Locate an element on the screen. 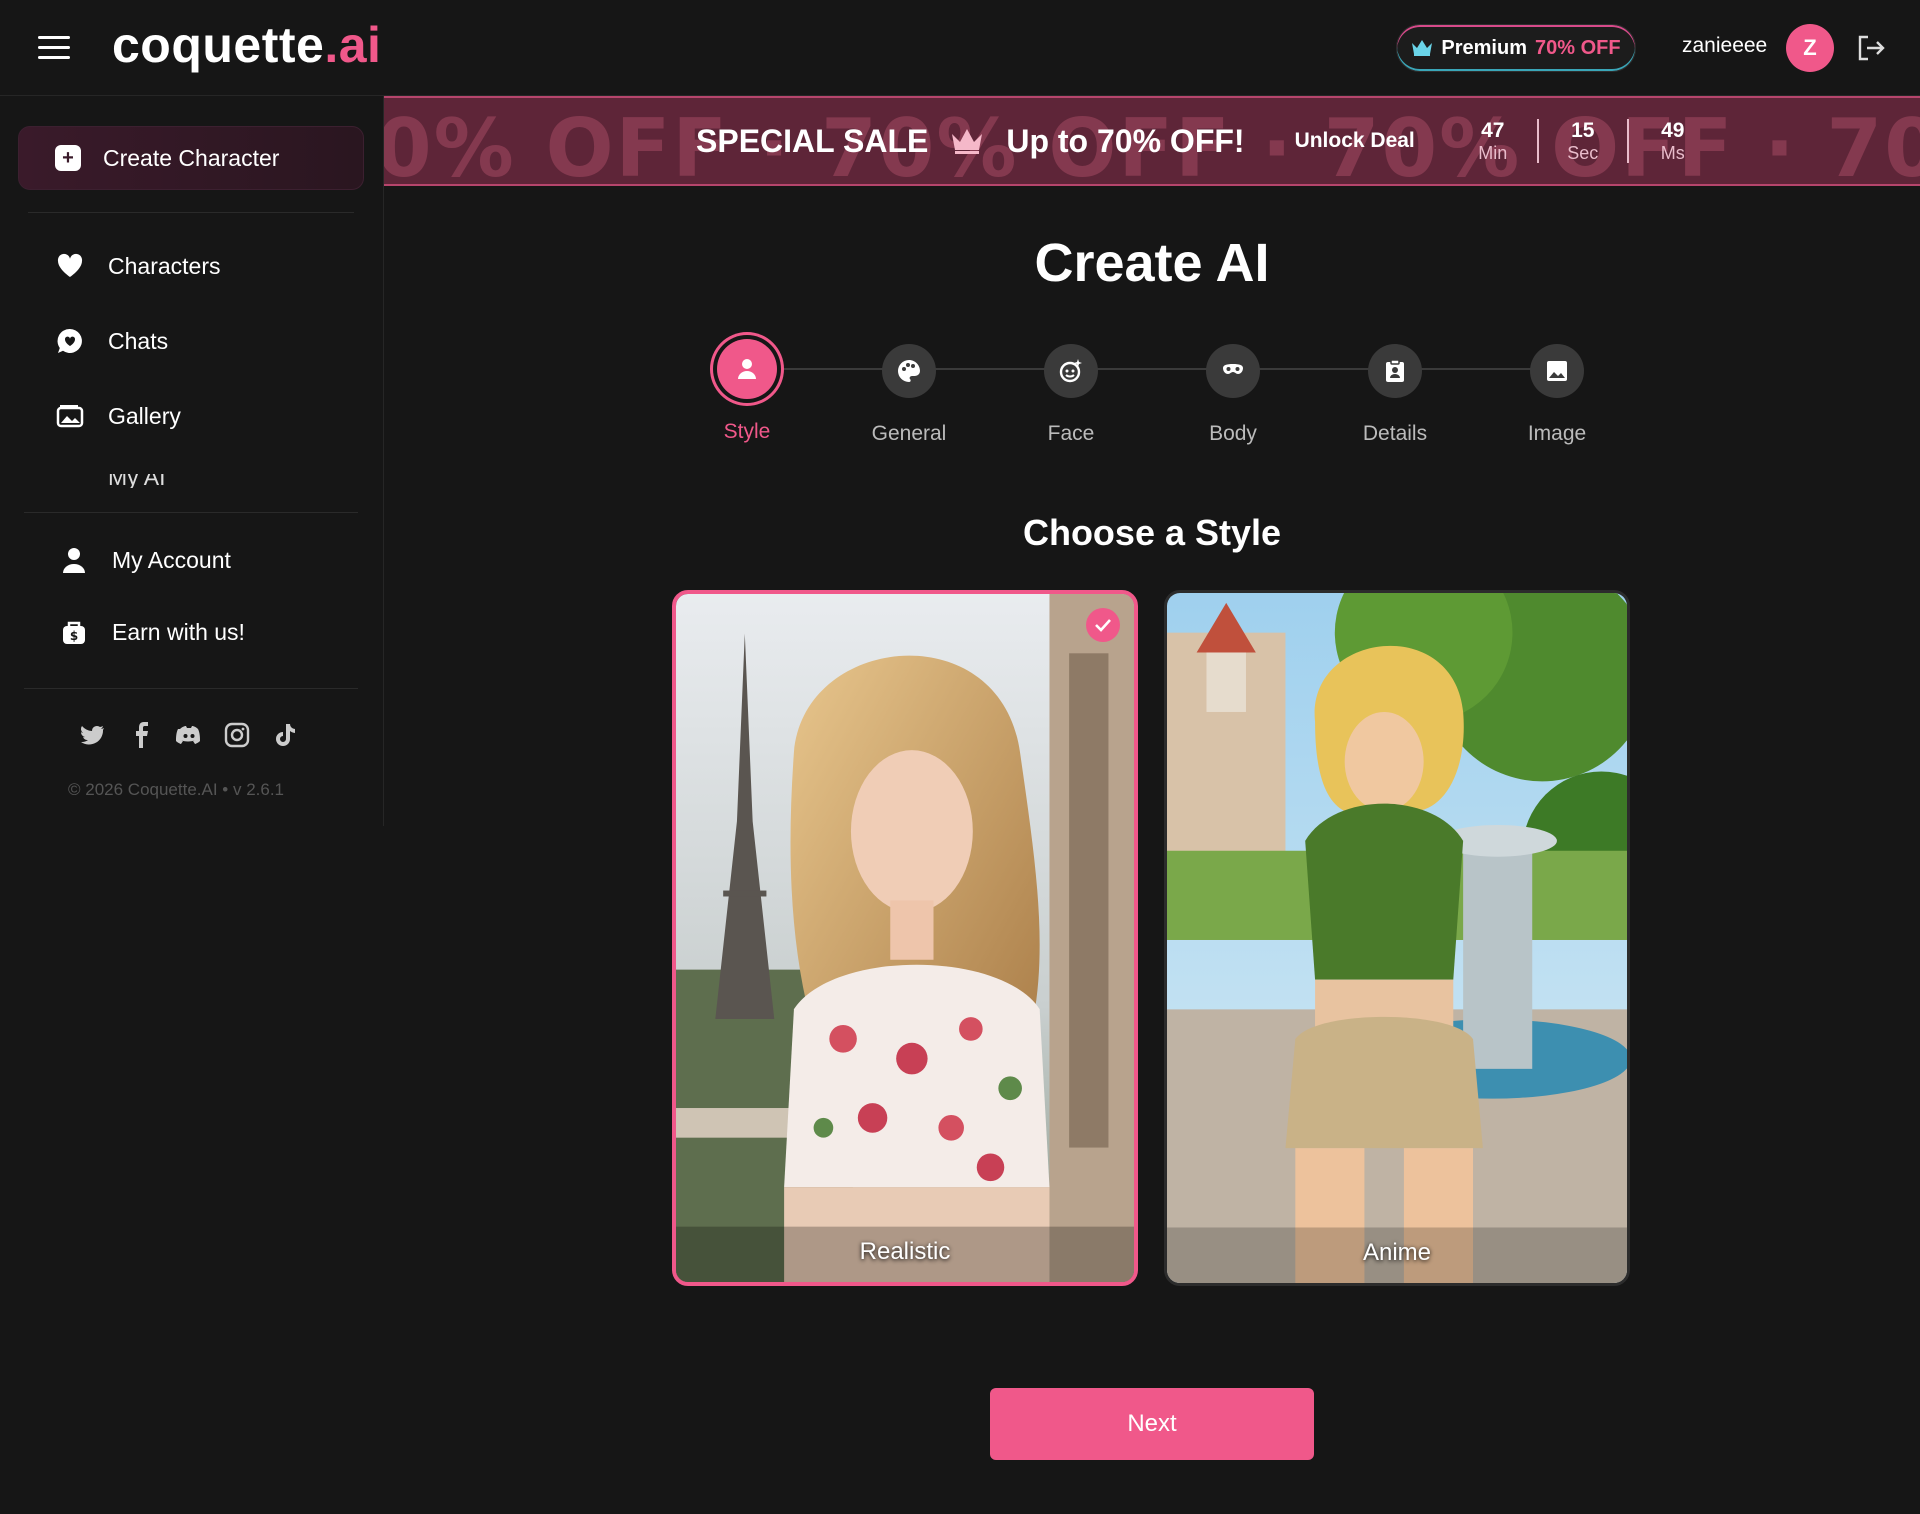 The width and height of the screenshot is (1920, 1514). palette-icon is located at coordinates (909, 371).